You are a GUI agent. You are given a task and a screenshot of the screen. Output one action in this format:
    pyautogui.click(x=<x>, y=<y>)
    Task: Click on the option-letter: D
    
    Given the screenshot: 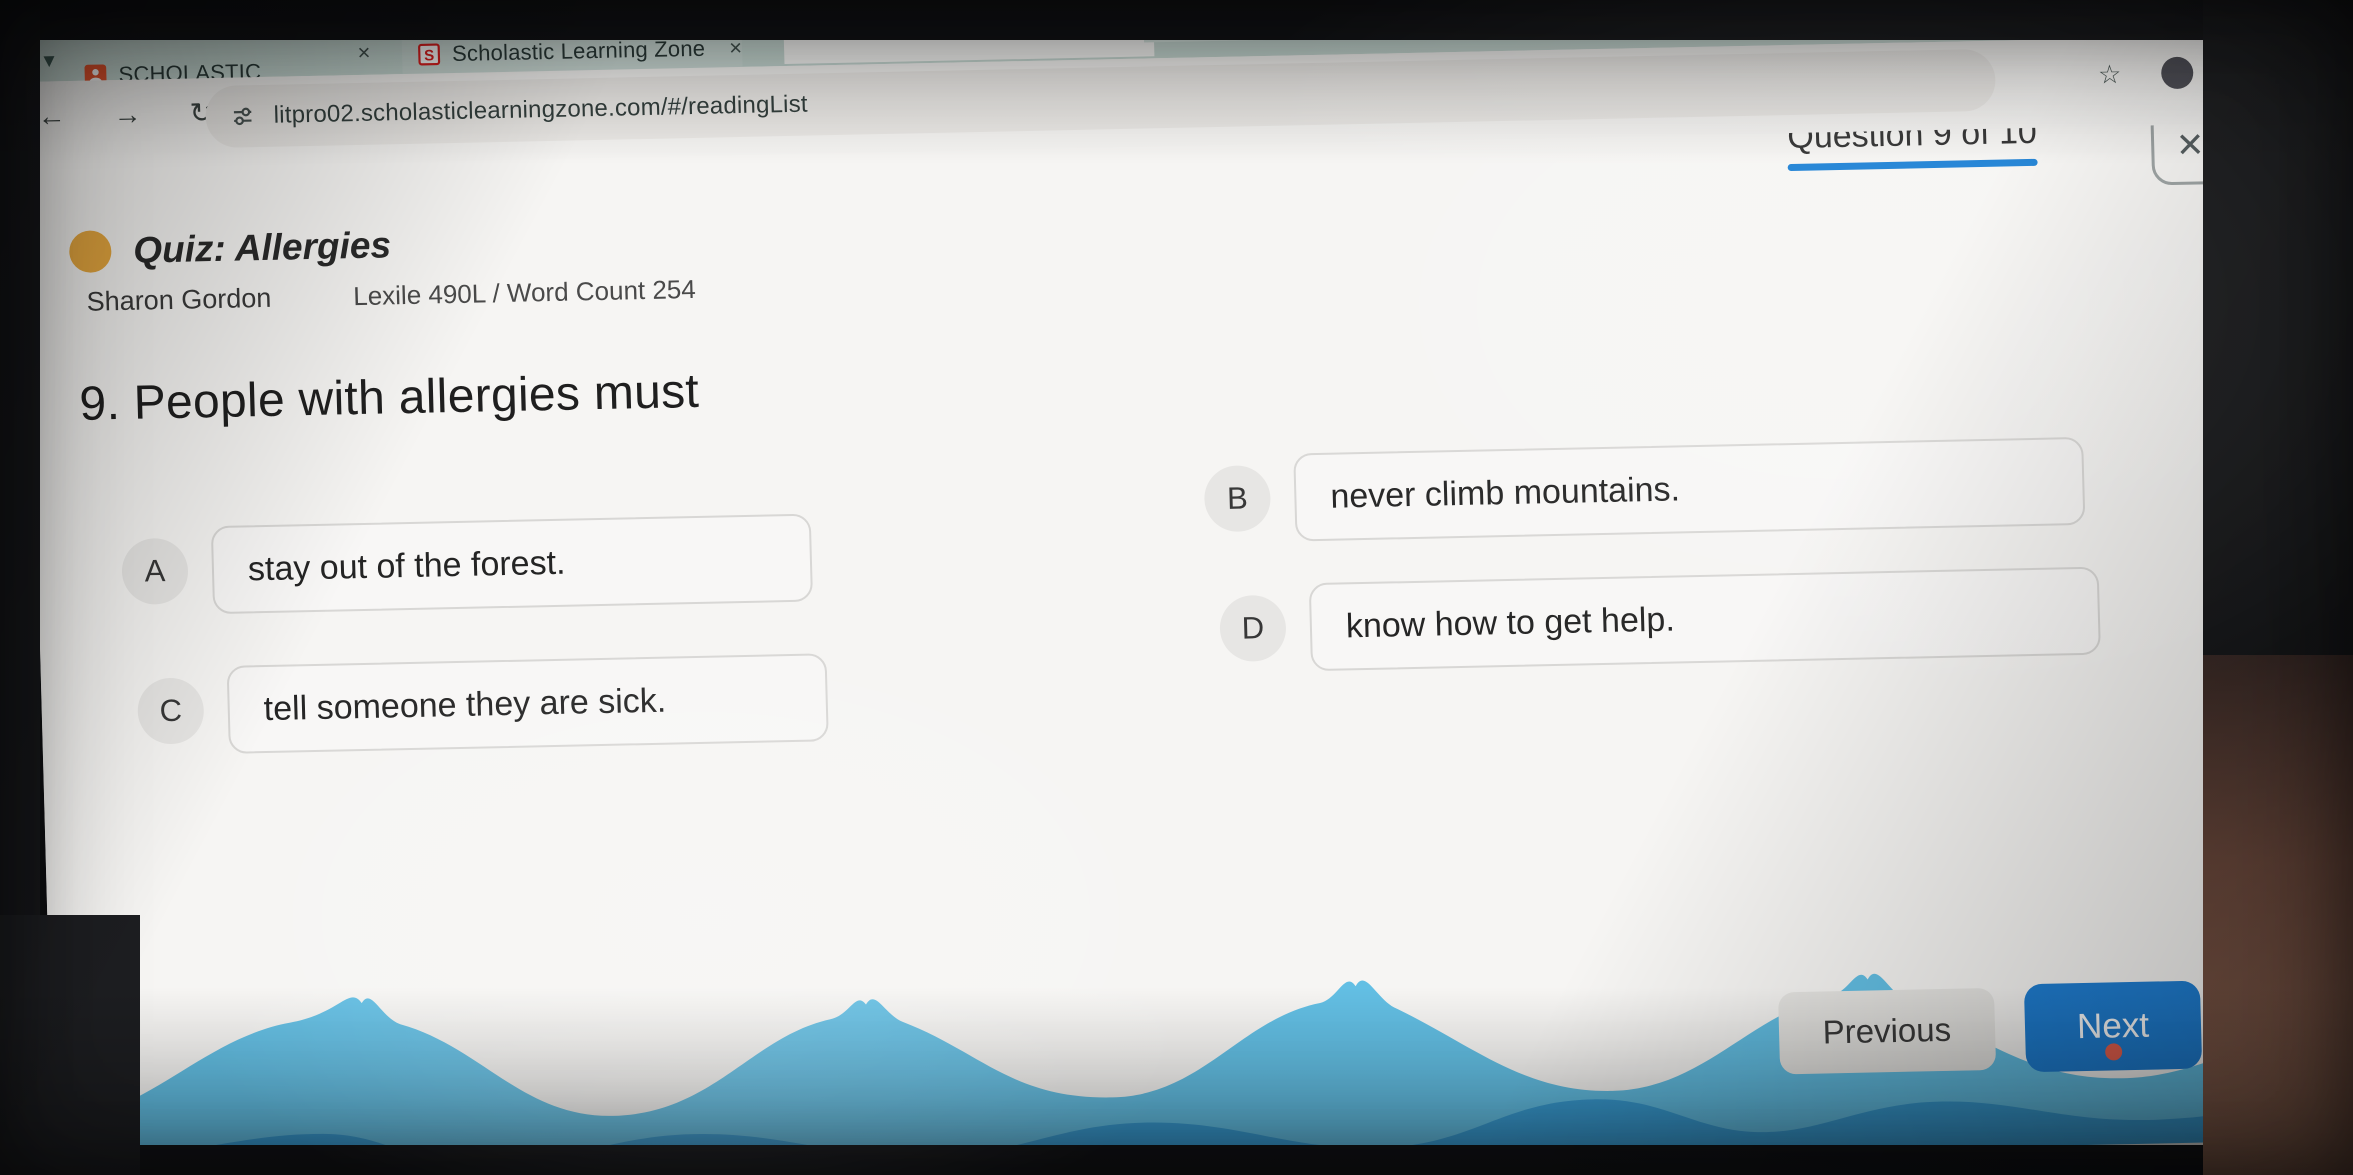 What is the action you would take?
    pyautogui.click(x=1253, y=628)
    